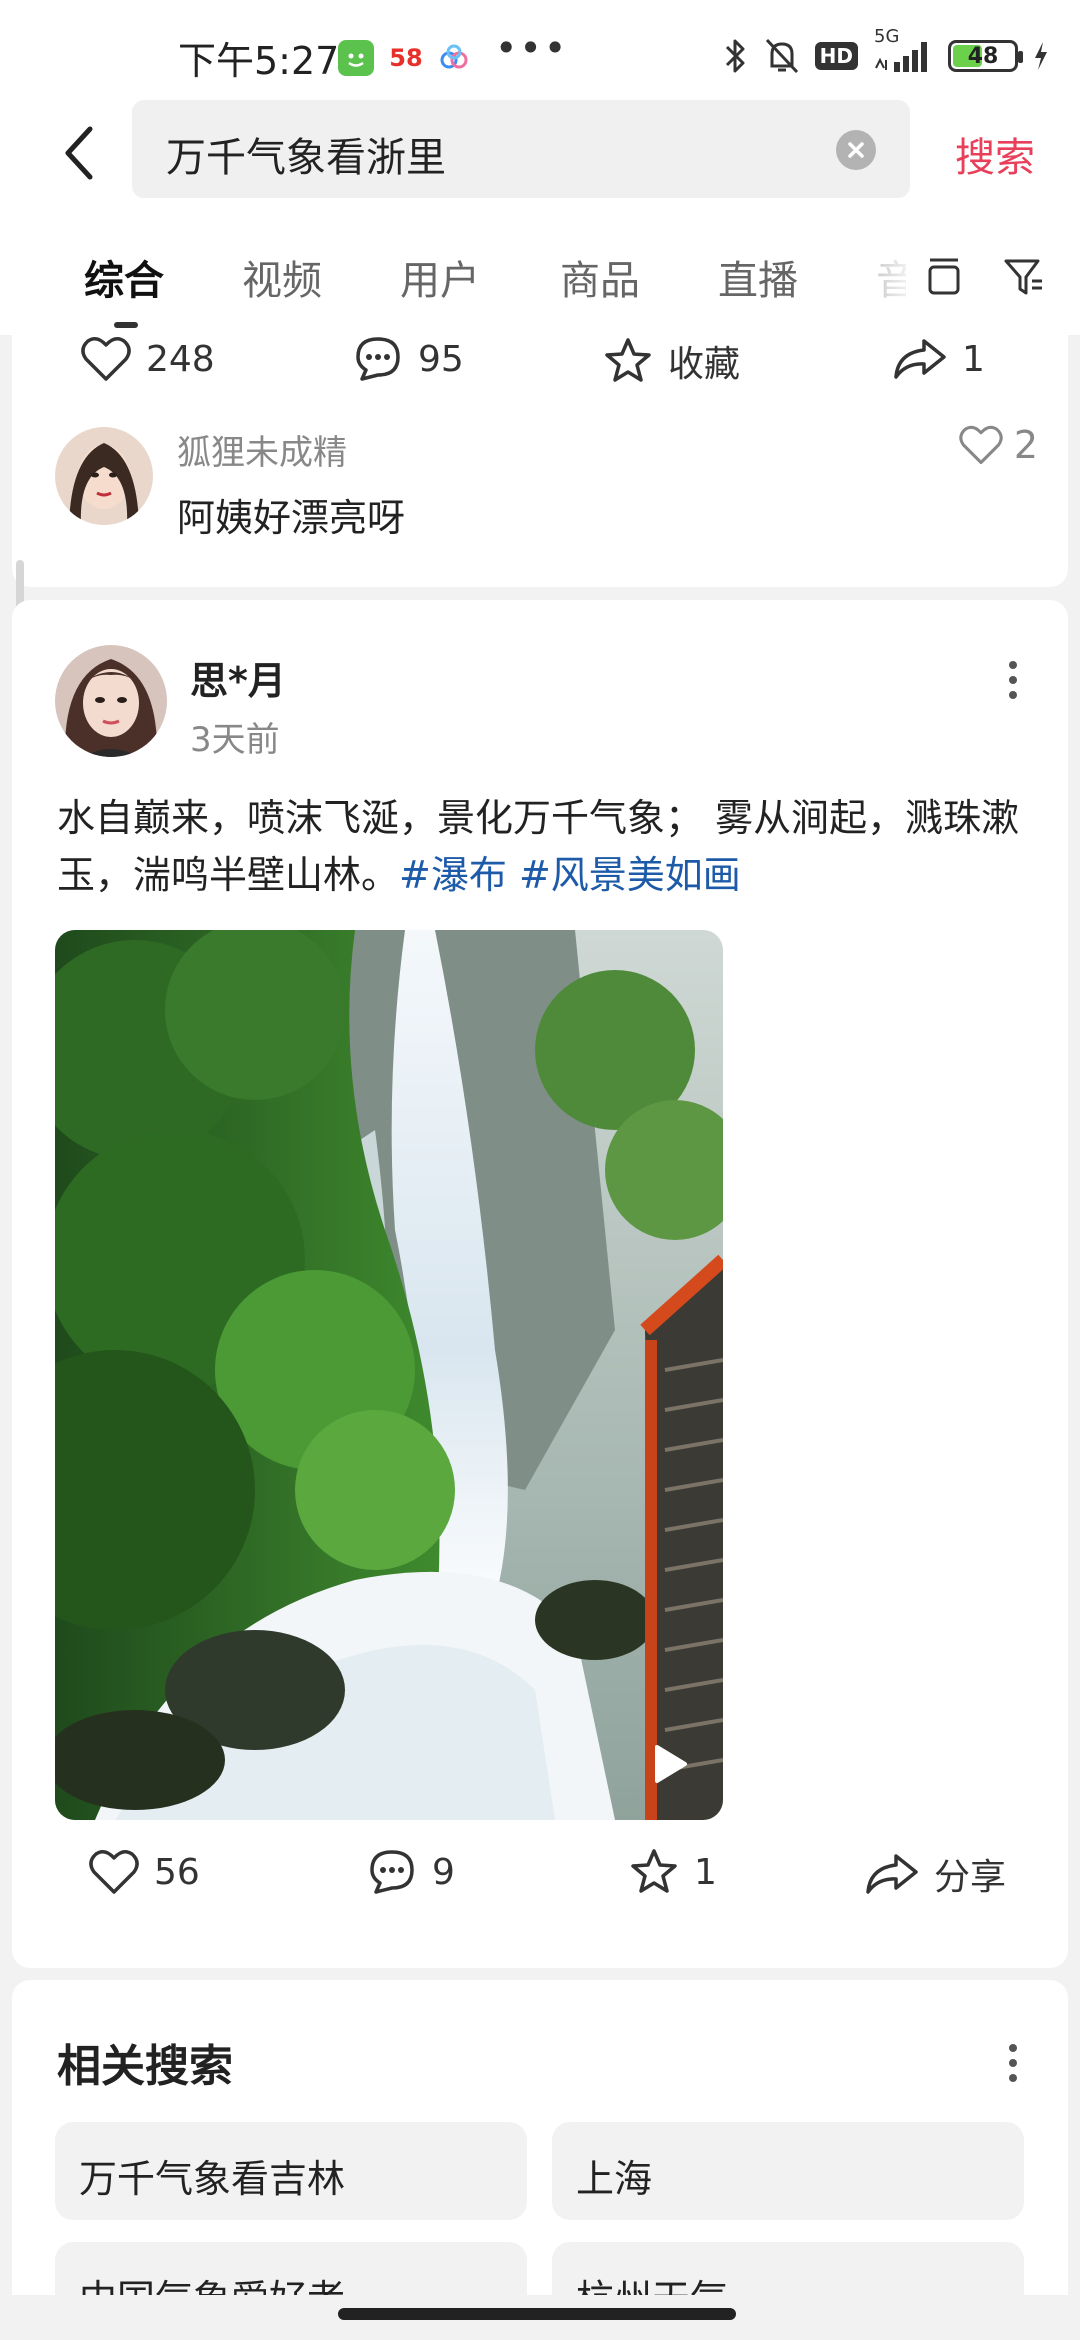  I want to click on app-58-label: 58, so click(406, 58).